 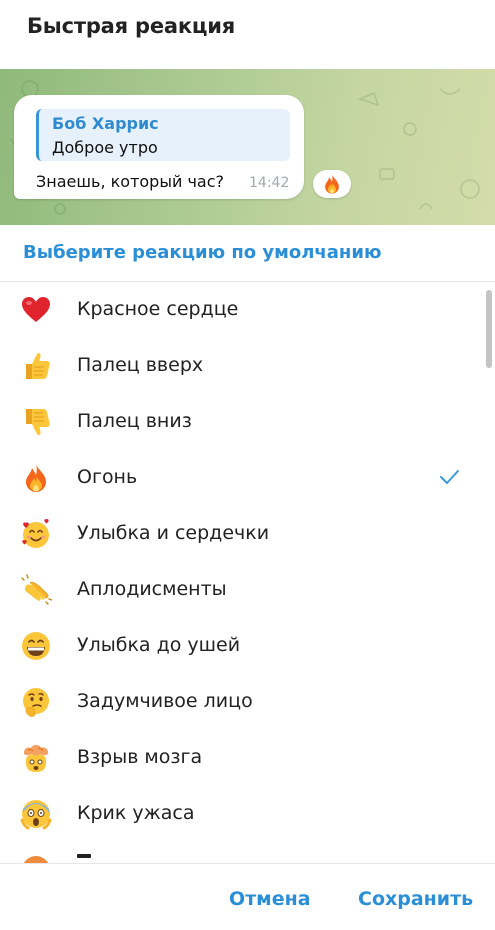 I want to click on dialog-title: Быстрая реакция, so click(x=131, y=26).